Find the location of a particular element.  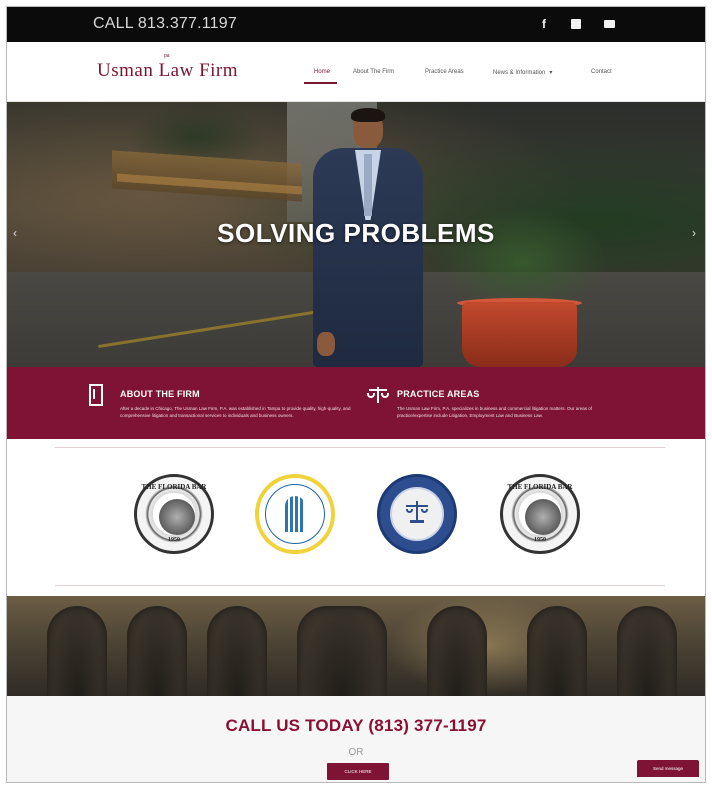

call-or: OR is located at coordinates (356, 752).